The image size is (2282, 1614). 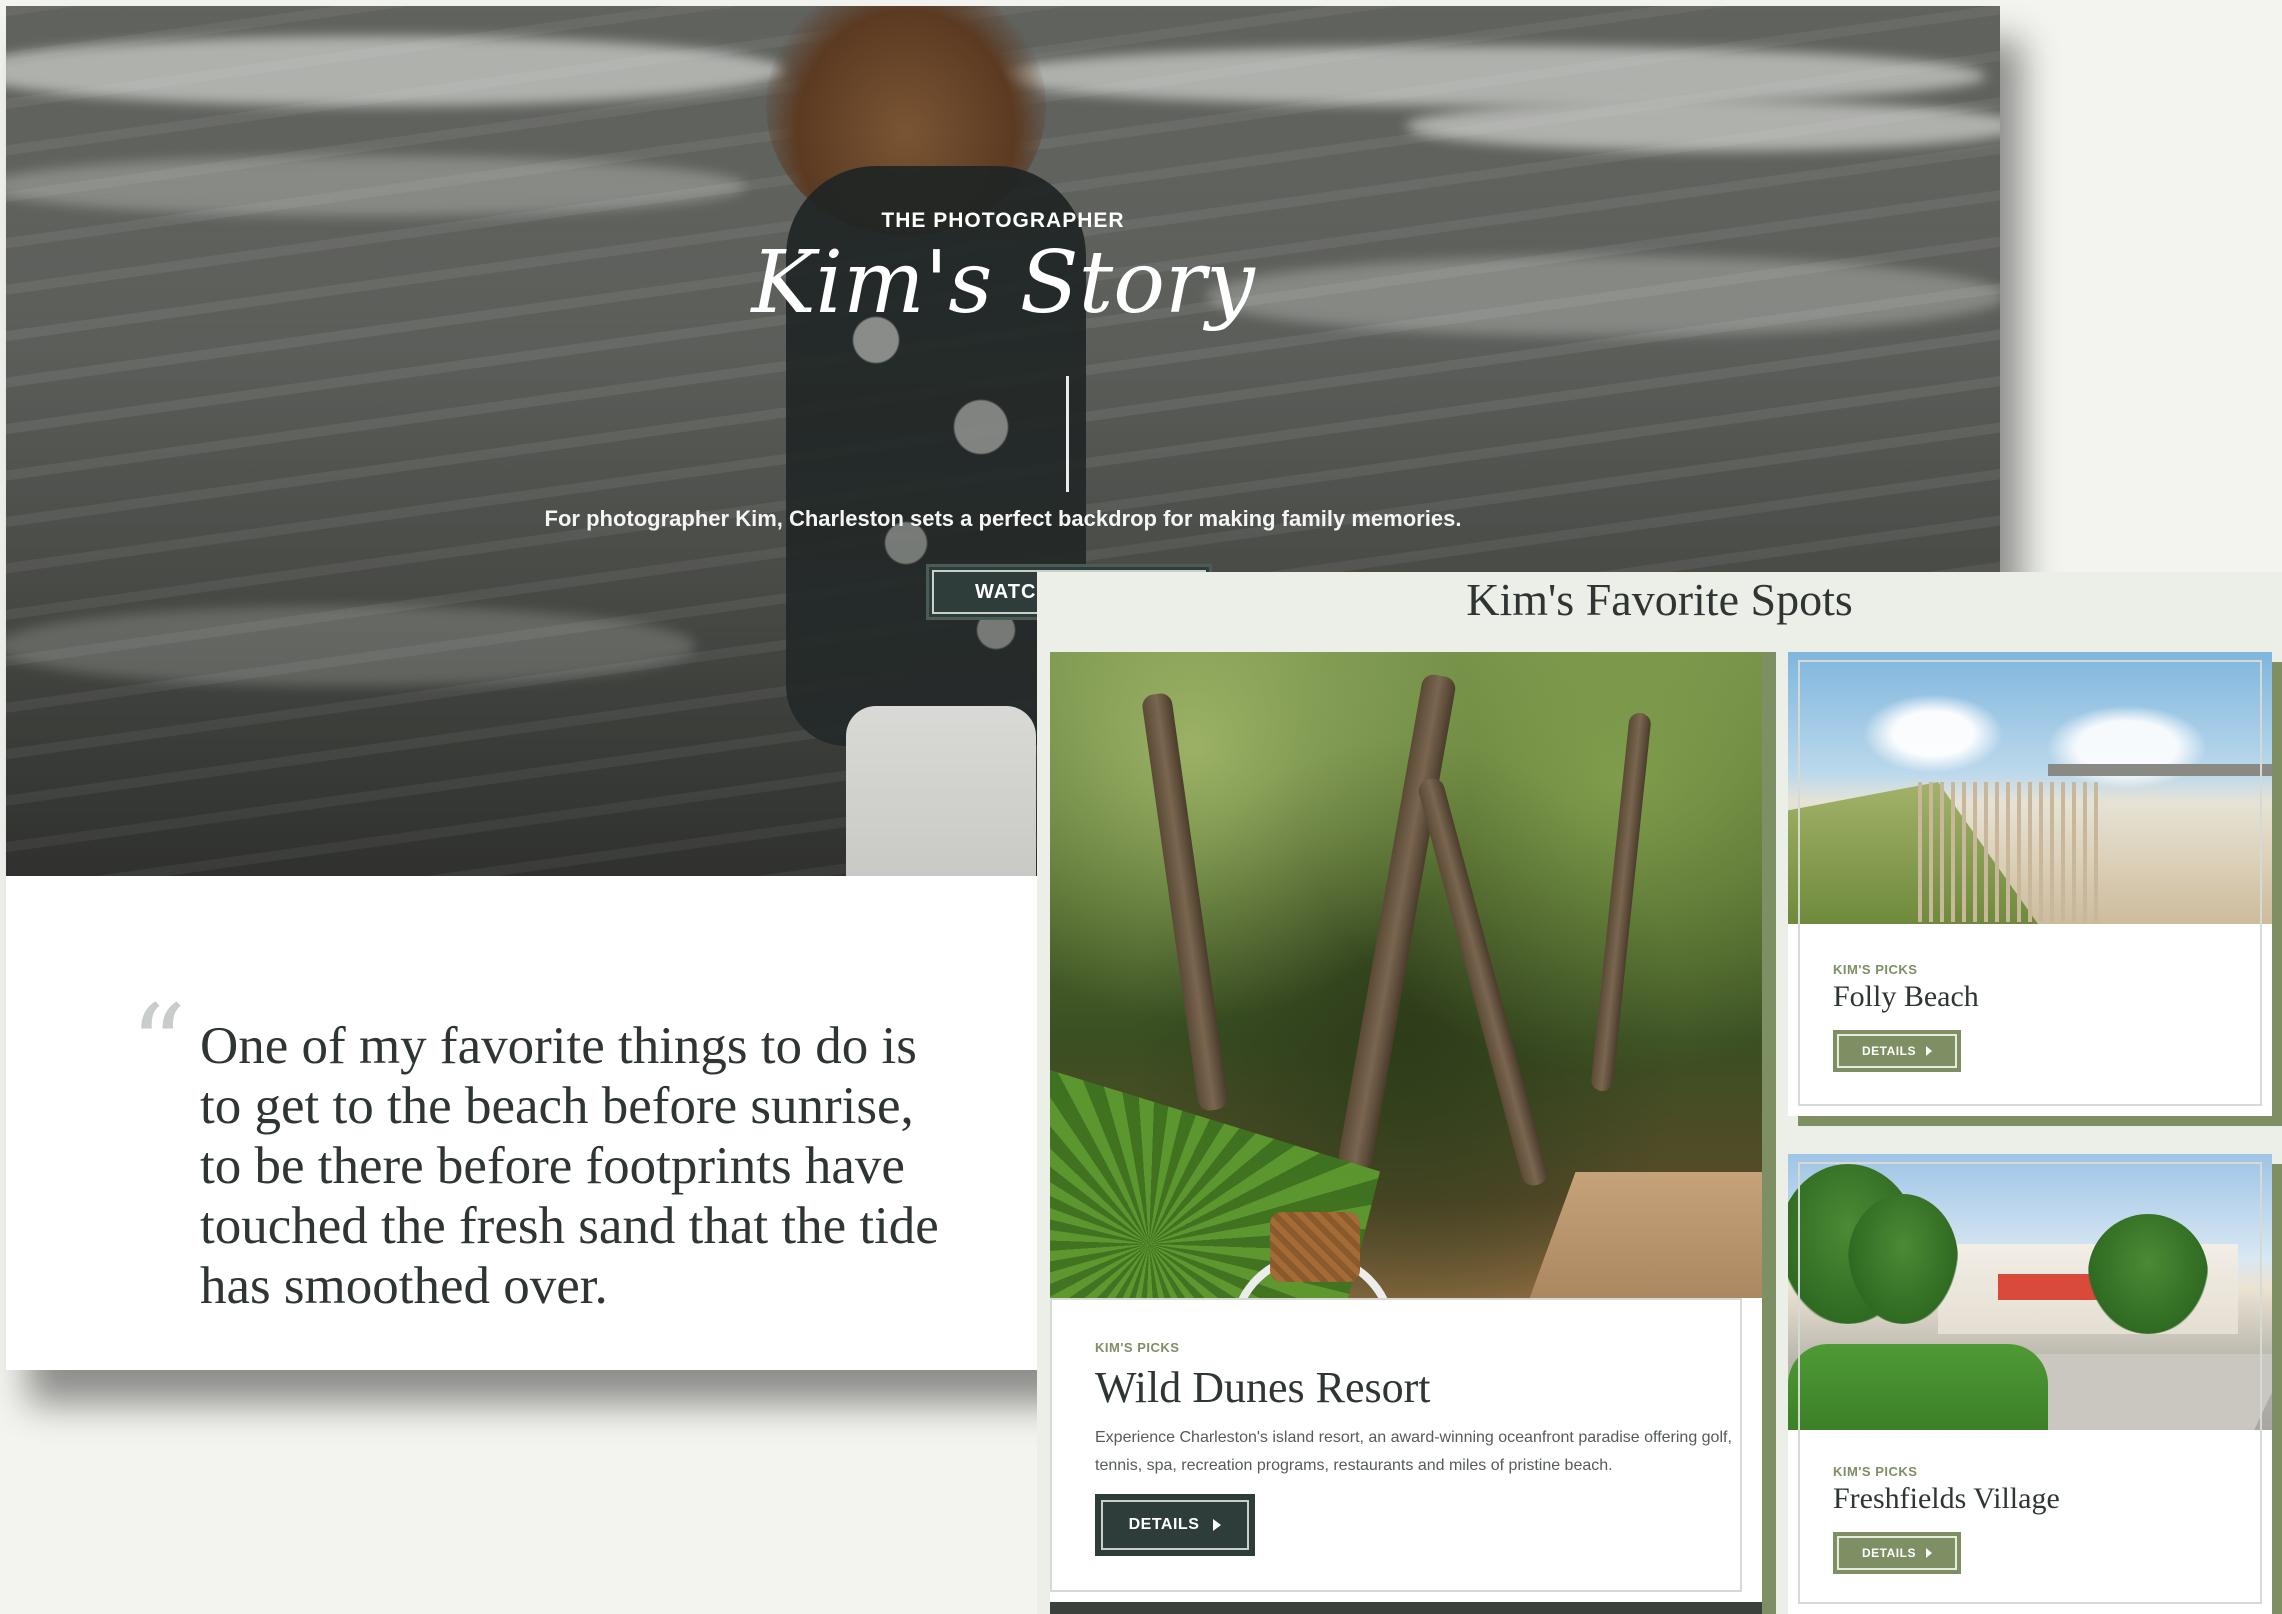 I want to click on folly-details-button: DETAILS, so click(x=1897, y=1051).